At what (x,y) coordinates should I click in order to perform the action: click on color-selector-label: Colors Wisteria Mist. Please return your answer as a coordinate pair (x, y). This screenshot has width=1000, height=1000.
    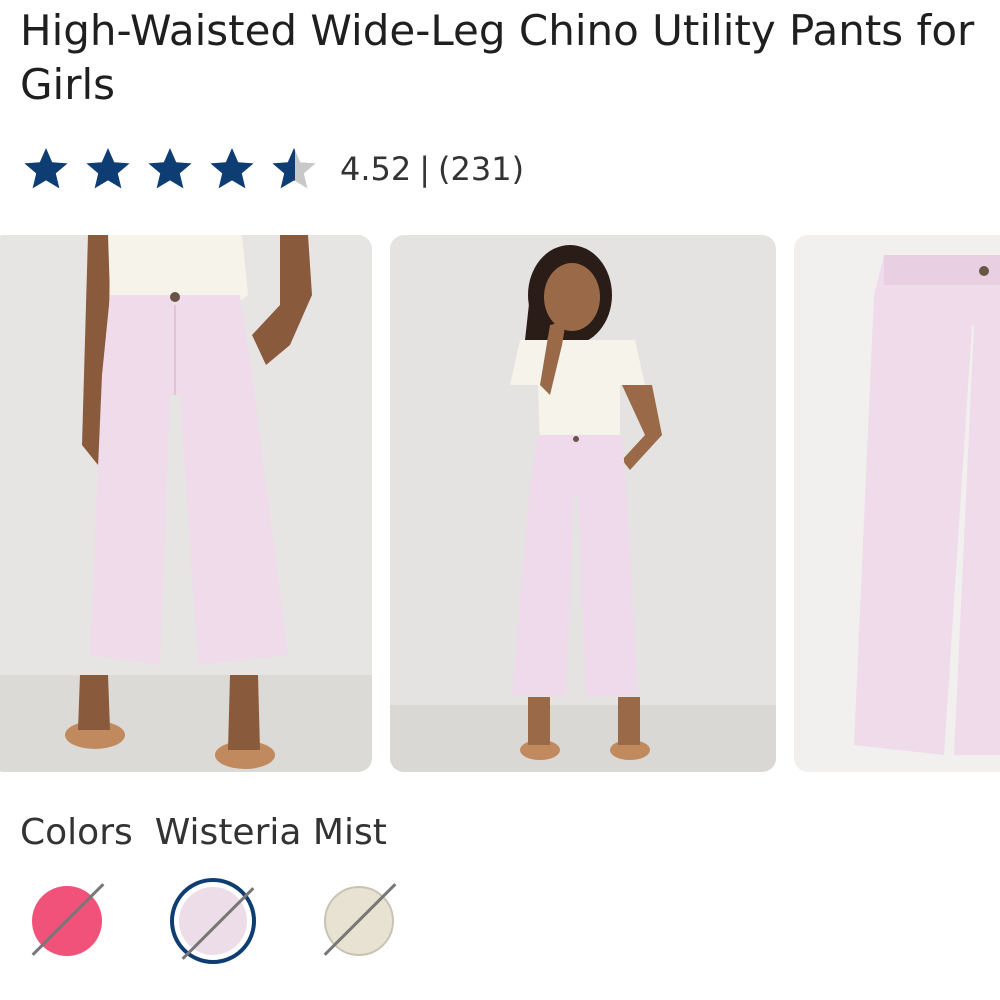
    Looking at the image, I should click on (203, 832).